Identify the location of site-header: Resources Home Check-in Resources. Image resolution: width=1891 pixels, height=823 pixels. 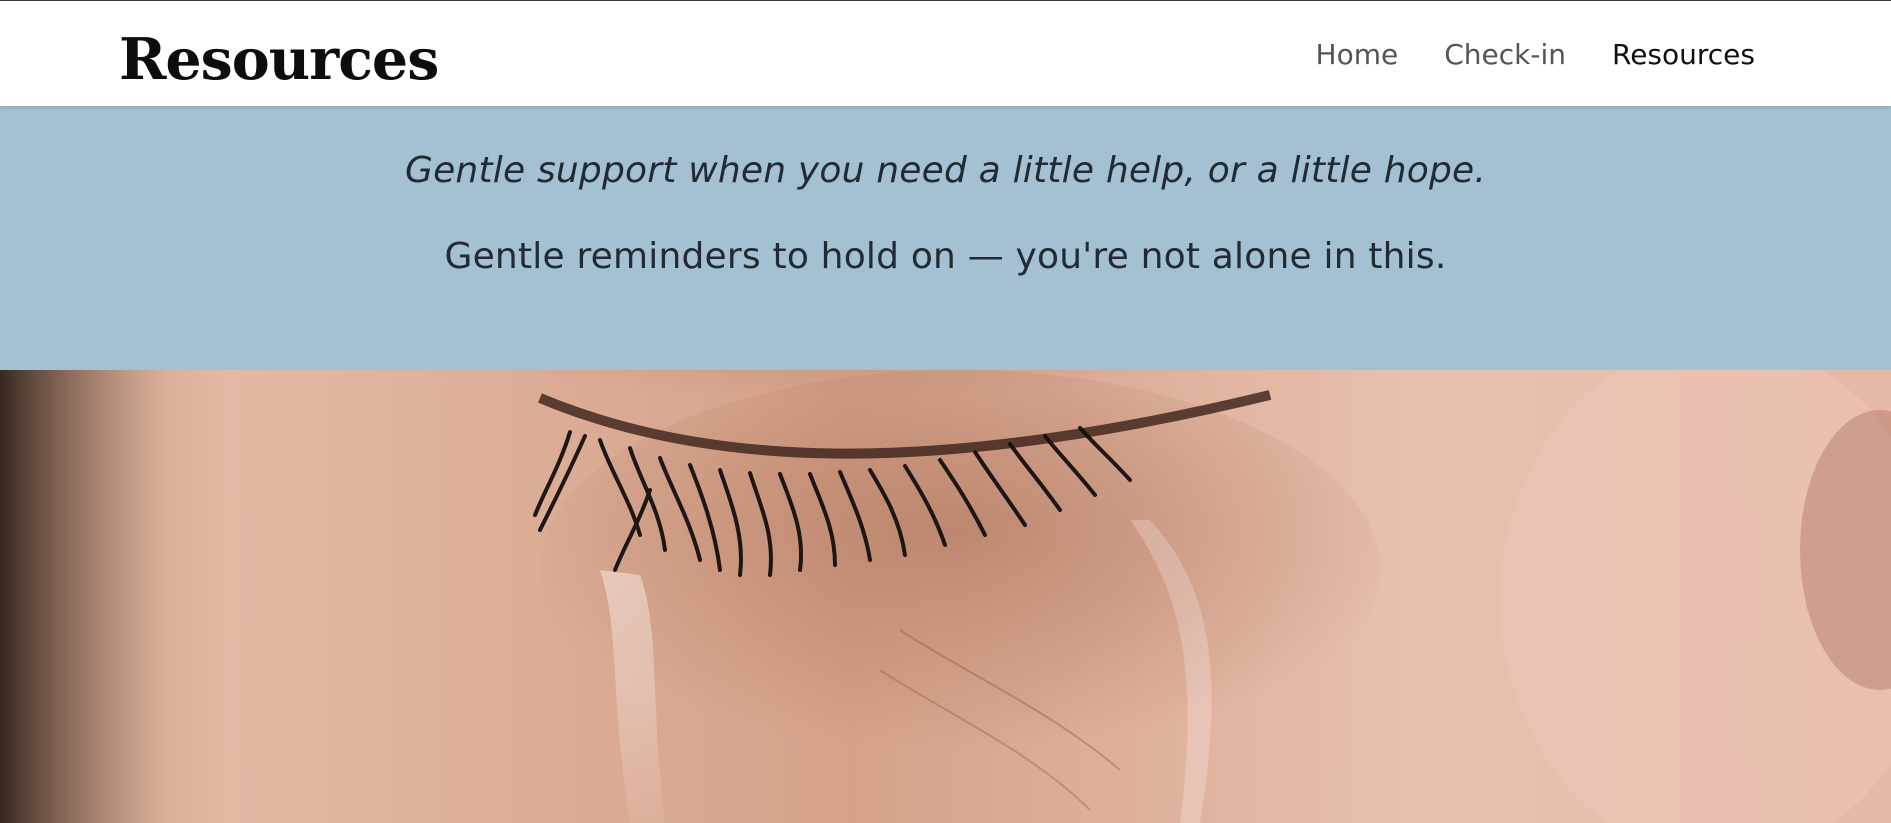
(945, 53).